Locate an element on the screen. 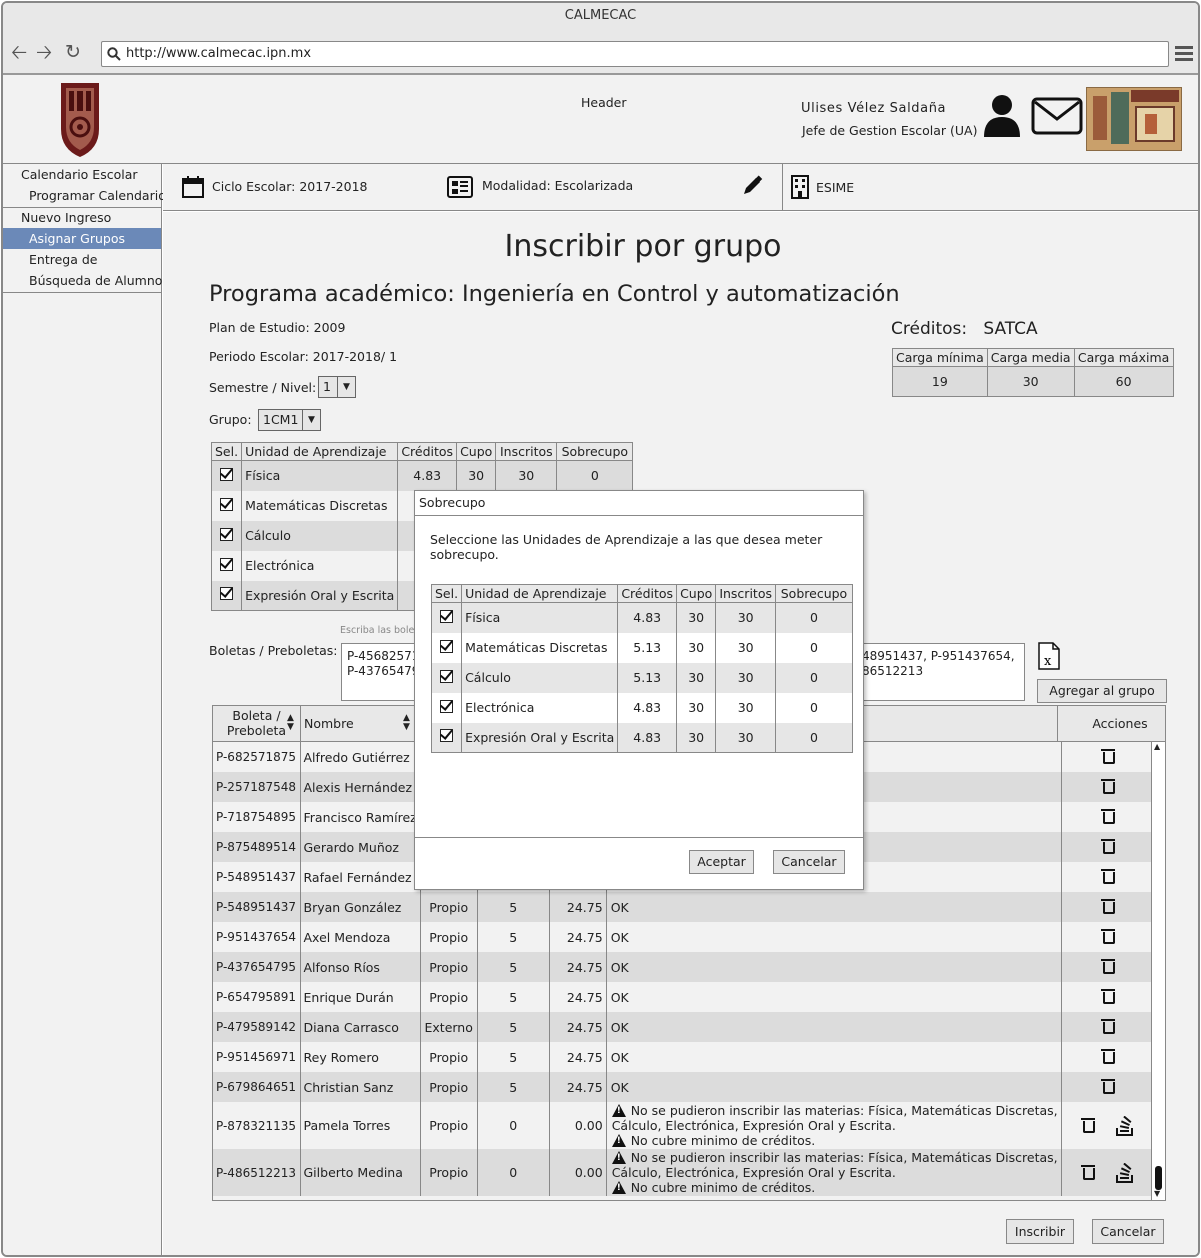 The height and width of the screenshot is (1258, 1201). sidebar-item-nuevo-ingreso: Nuevo Ingreso is located at coordinates (82, 217).